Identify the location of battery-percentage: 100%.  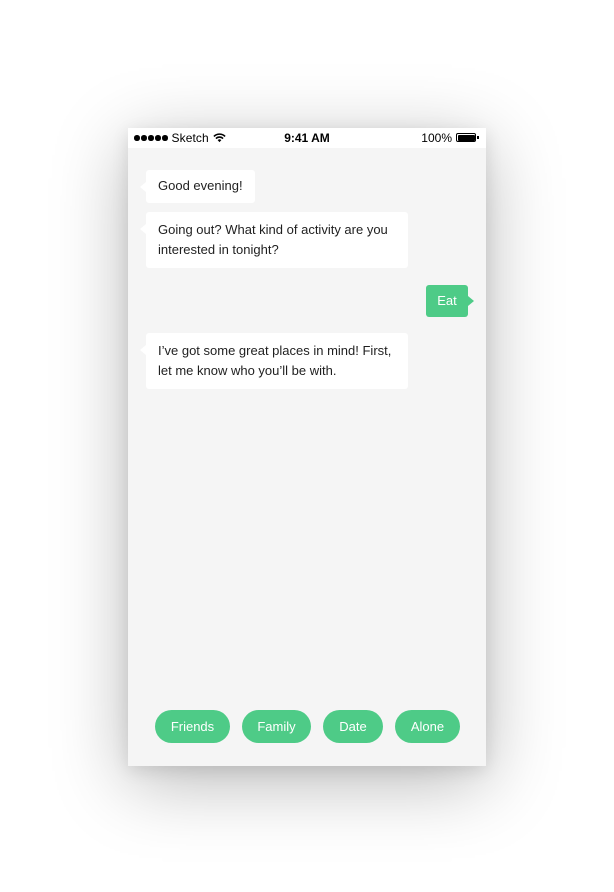
(436, 138).